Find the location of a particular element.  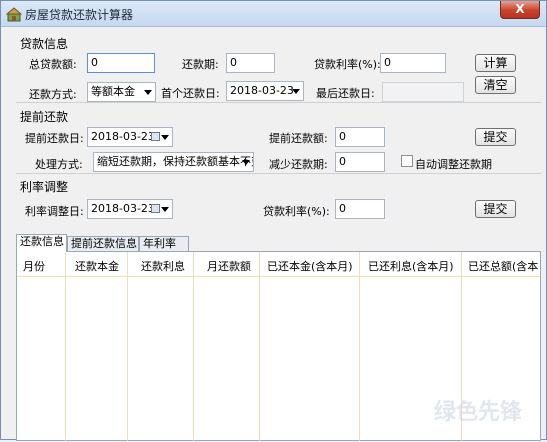

title-bar: 房屋贷款还款计算器 X is located at coordinates (273, 14).